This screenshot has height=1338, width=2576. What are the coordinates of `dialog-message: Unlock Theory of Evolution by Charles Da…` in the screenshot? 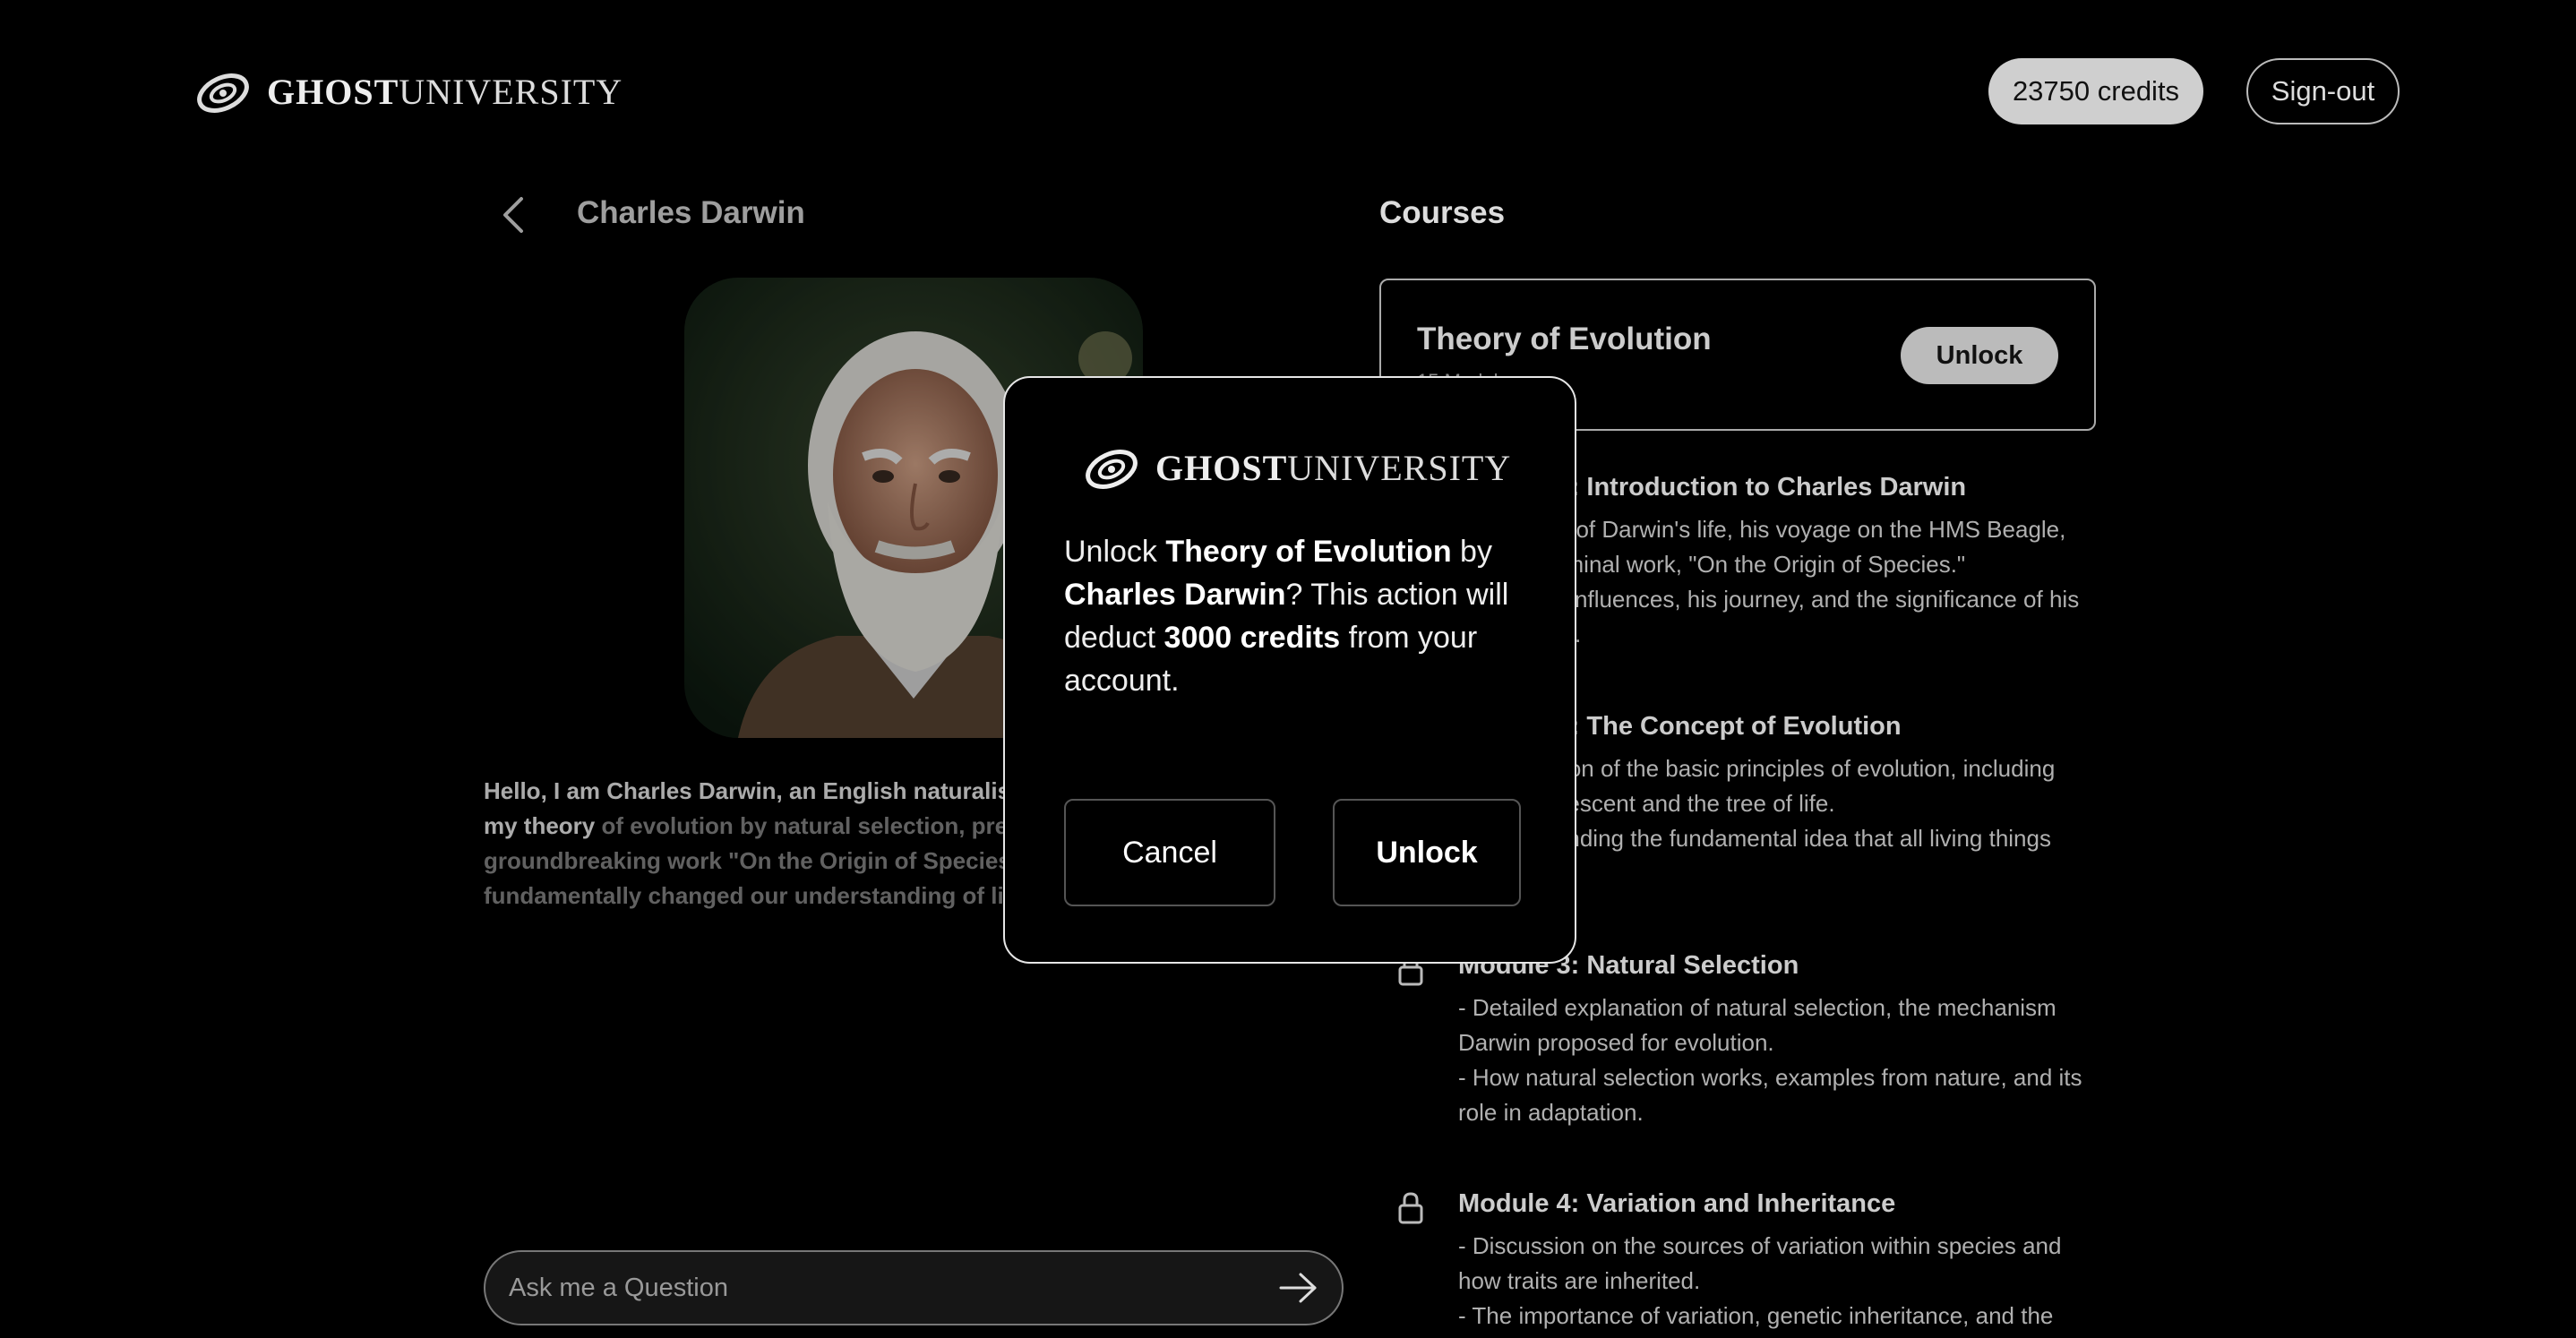 It's located at (1297, 616).